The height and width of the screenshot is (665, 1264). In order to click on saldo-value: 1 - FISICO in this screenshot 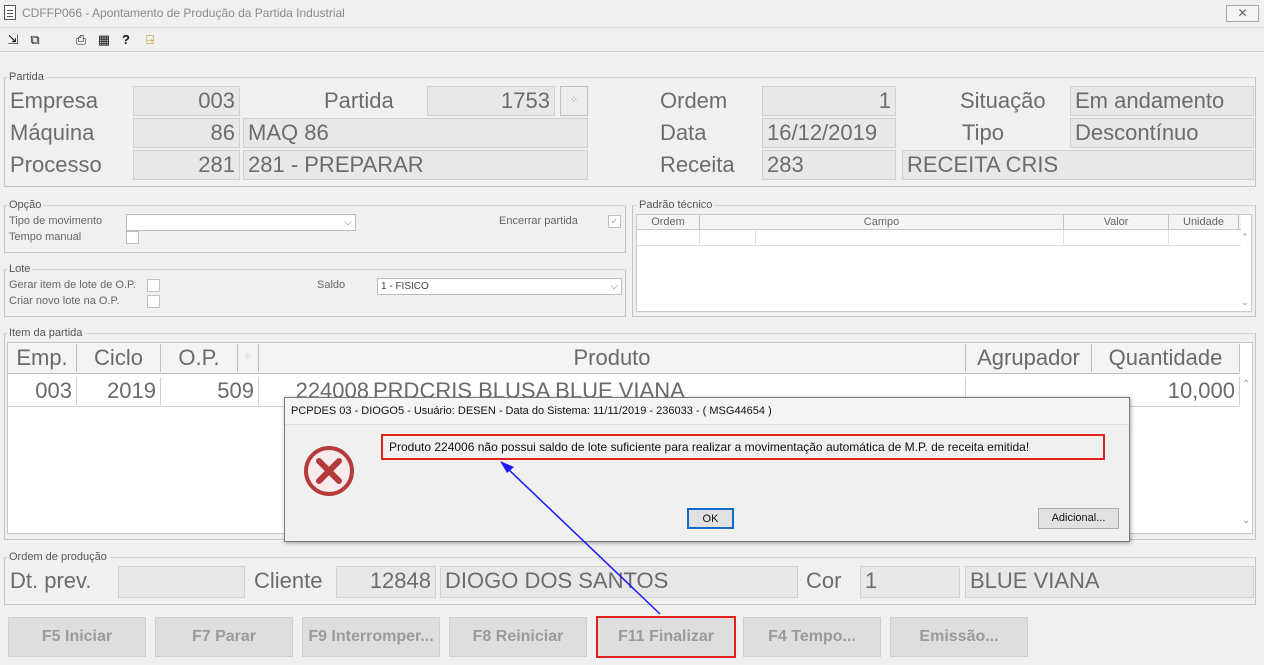, I will do `click(405, 286)`.